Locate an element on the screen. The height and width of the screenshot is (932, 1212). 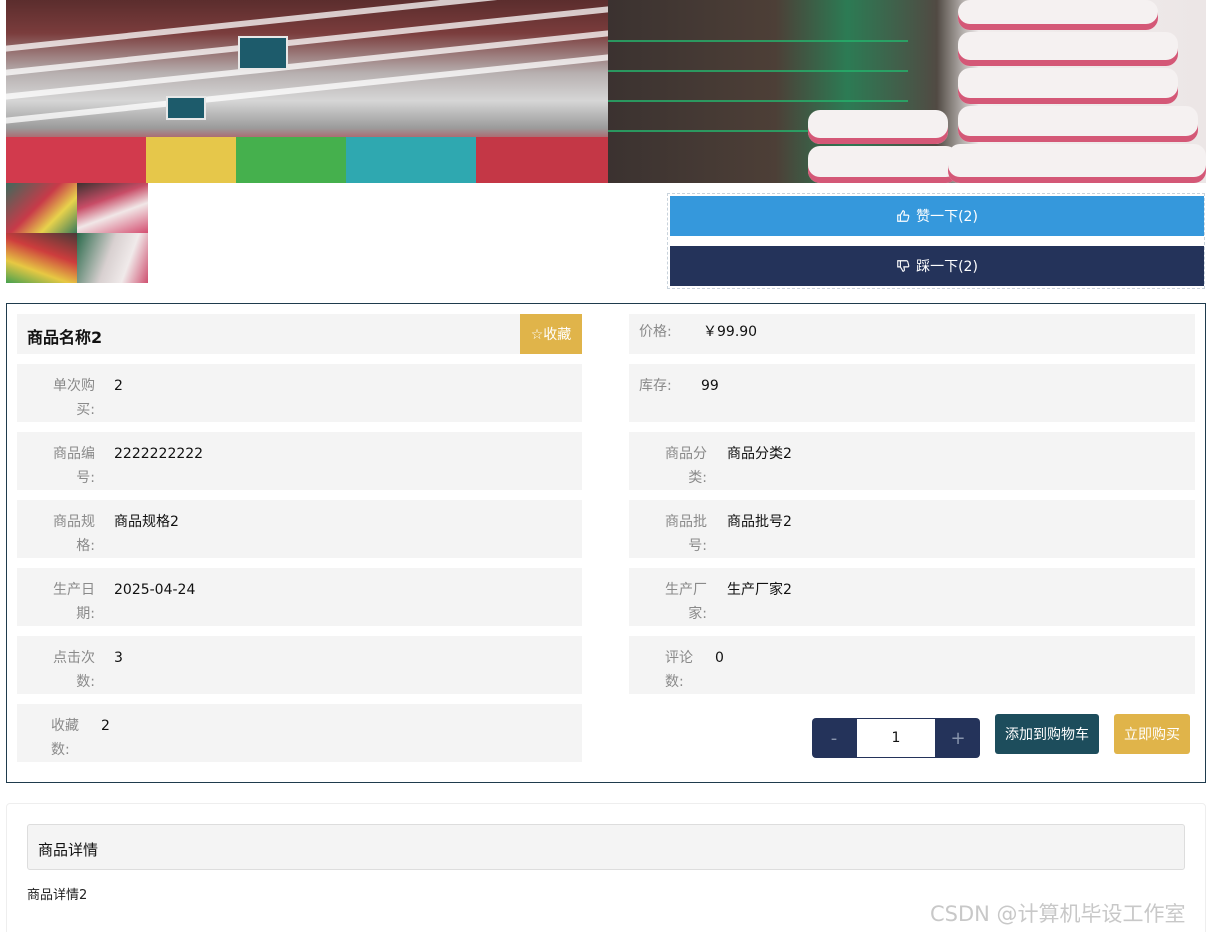
favorite-button: ☆收藏 is located at coordinates (551, 334).